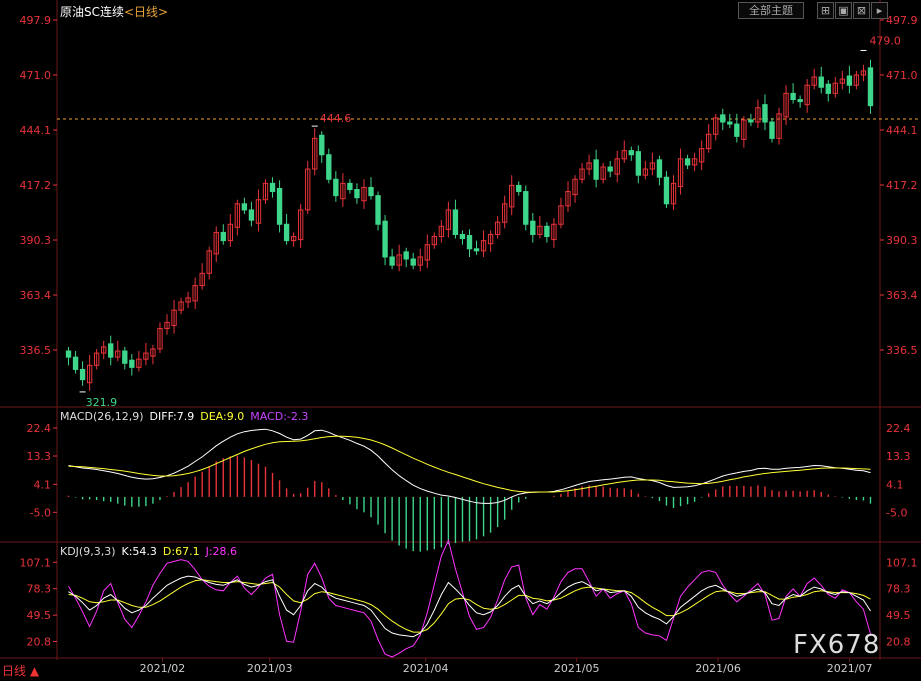 The image size is (921, 681). I want to click on kdj-tick-label-right: 49.5, so click(898, 615).